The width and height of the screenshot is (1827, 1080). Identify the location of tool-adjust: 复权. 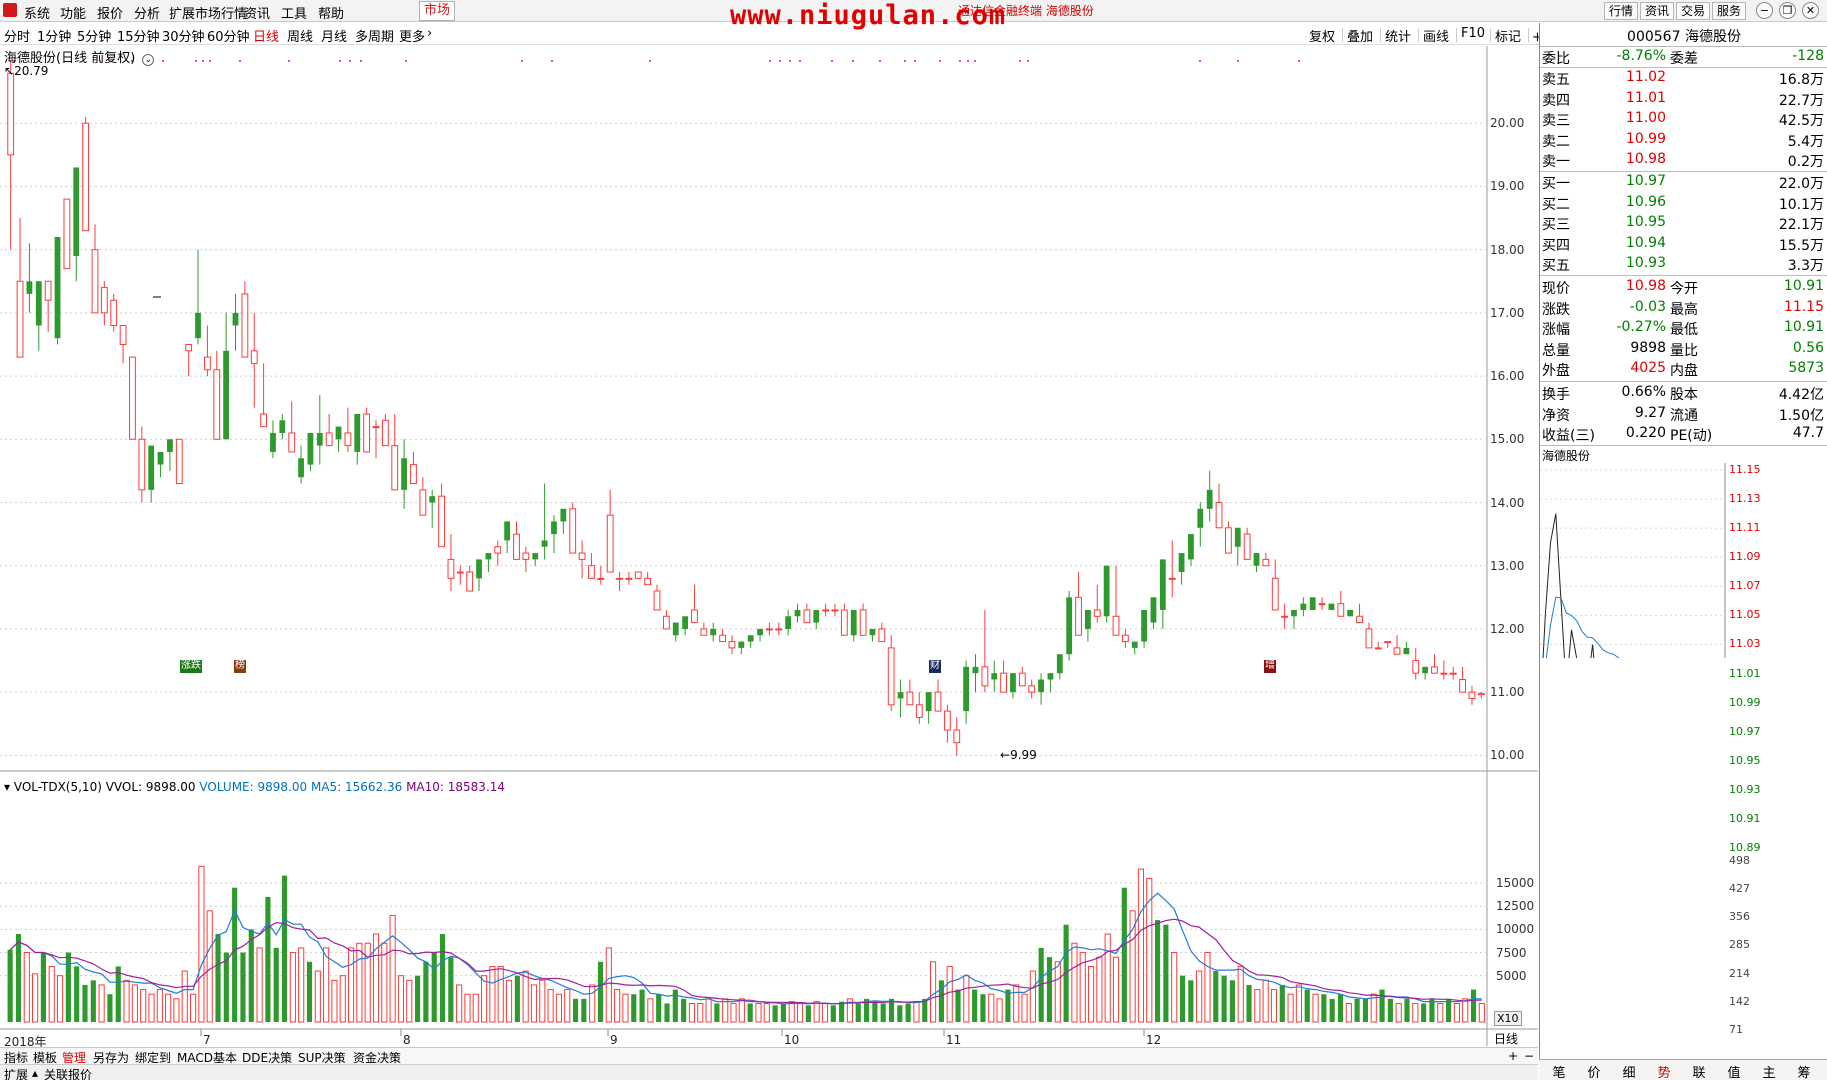
(1322, 35).